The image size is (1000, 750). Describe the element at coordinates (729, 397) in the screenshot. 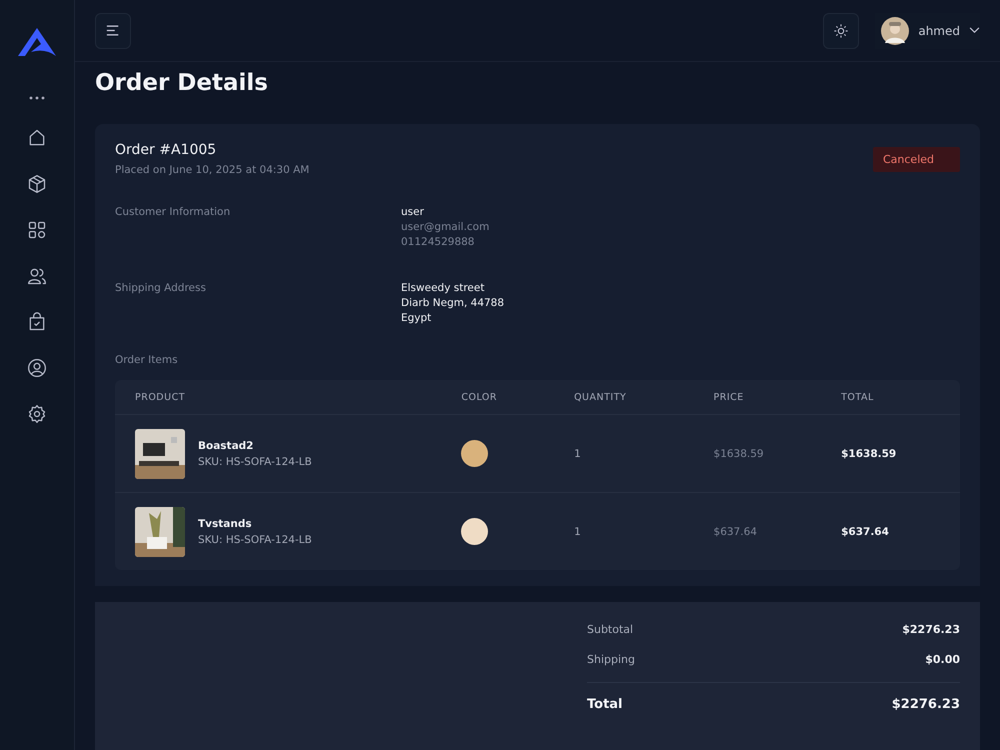

I see `column-header: PRICE` at that location.